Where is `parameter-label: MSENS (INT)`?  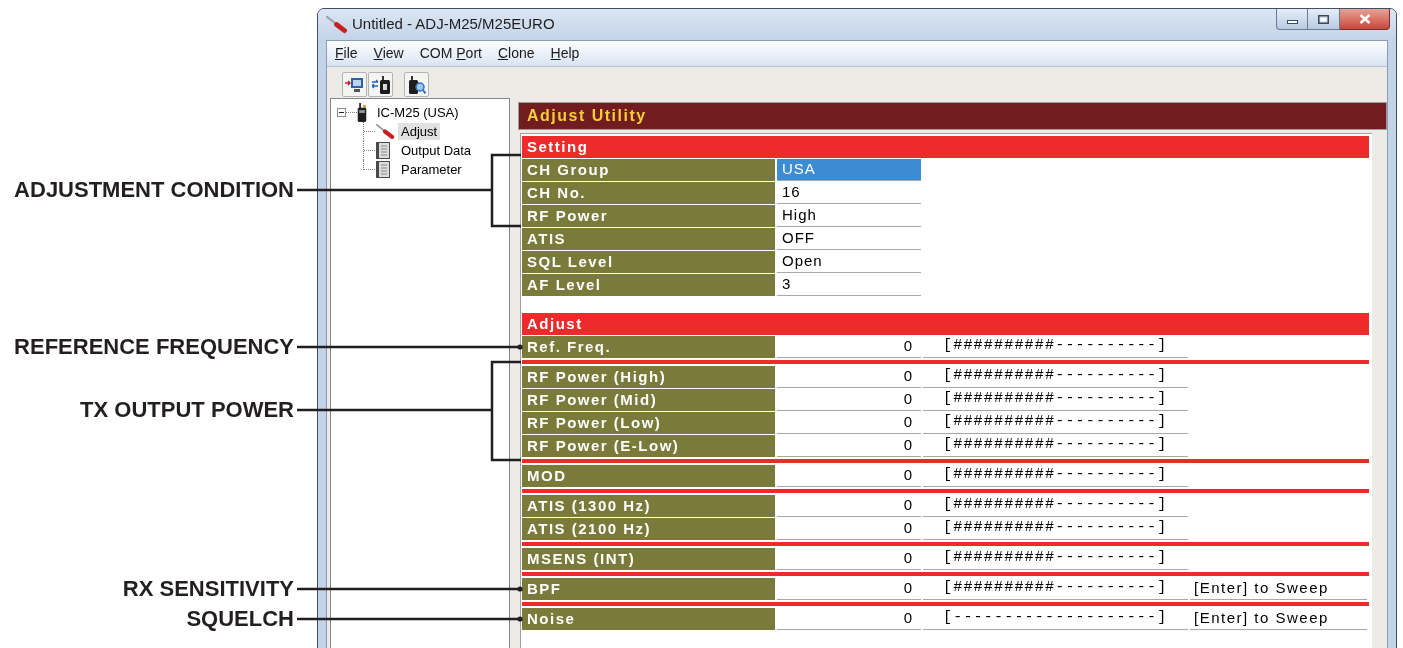
parameter-label: MSENS (INT) is located at coordinates (648, 559).